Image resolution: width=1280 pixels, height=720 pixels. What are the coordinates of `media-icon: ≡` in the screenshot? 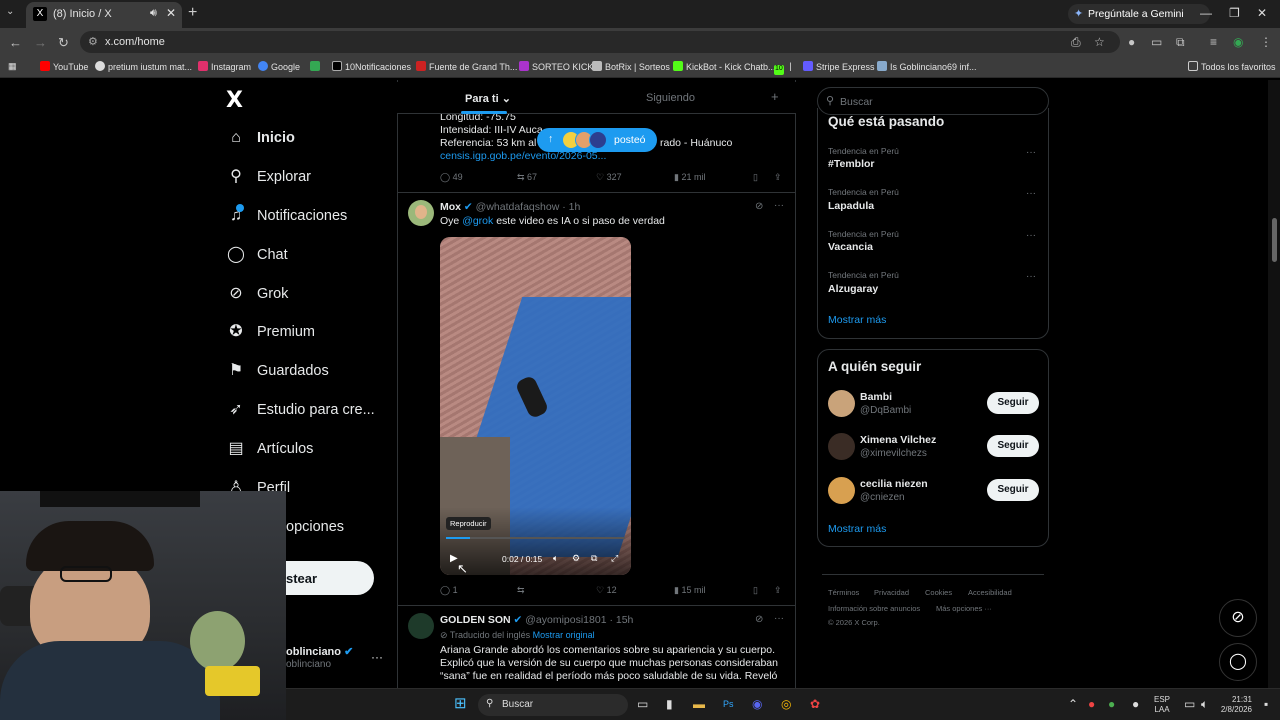 It's located at (1213, 42).